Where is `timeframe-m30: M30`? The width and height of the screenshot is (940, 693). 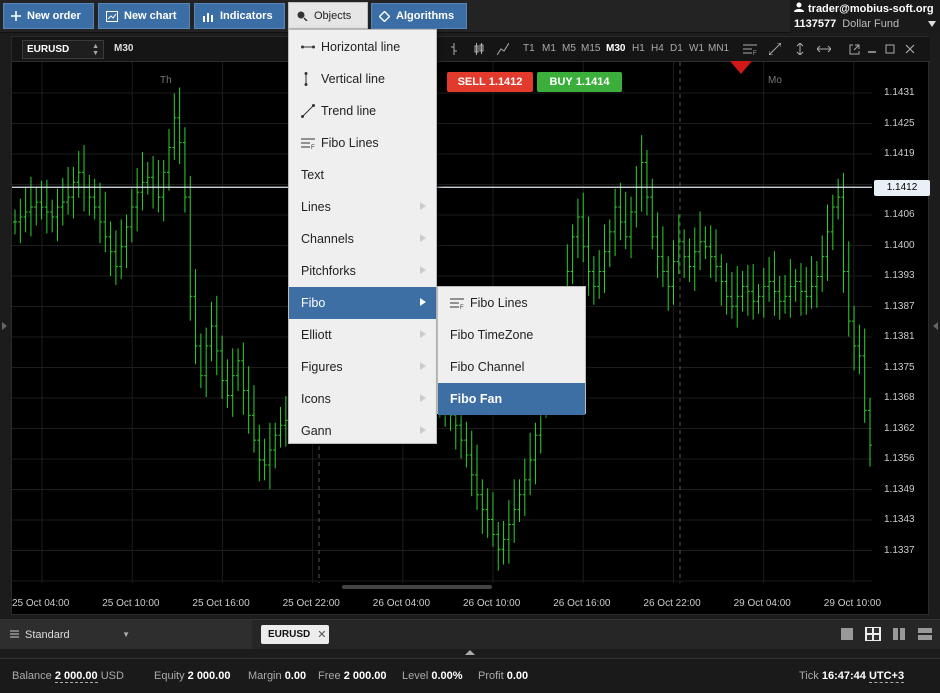 timeframe-m30: M30 is located at coordinates (615, 48).